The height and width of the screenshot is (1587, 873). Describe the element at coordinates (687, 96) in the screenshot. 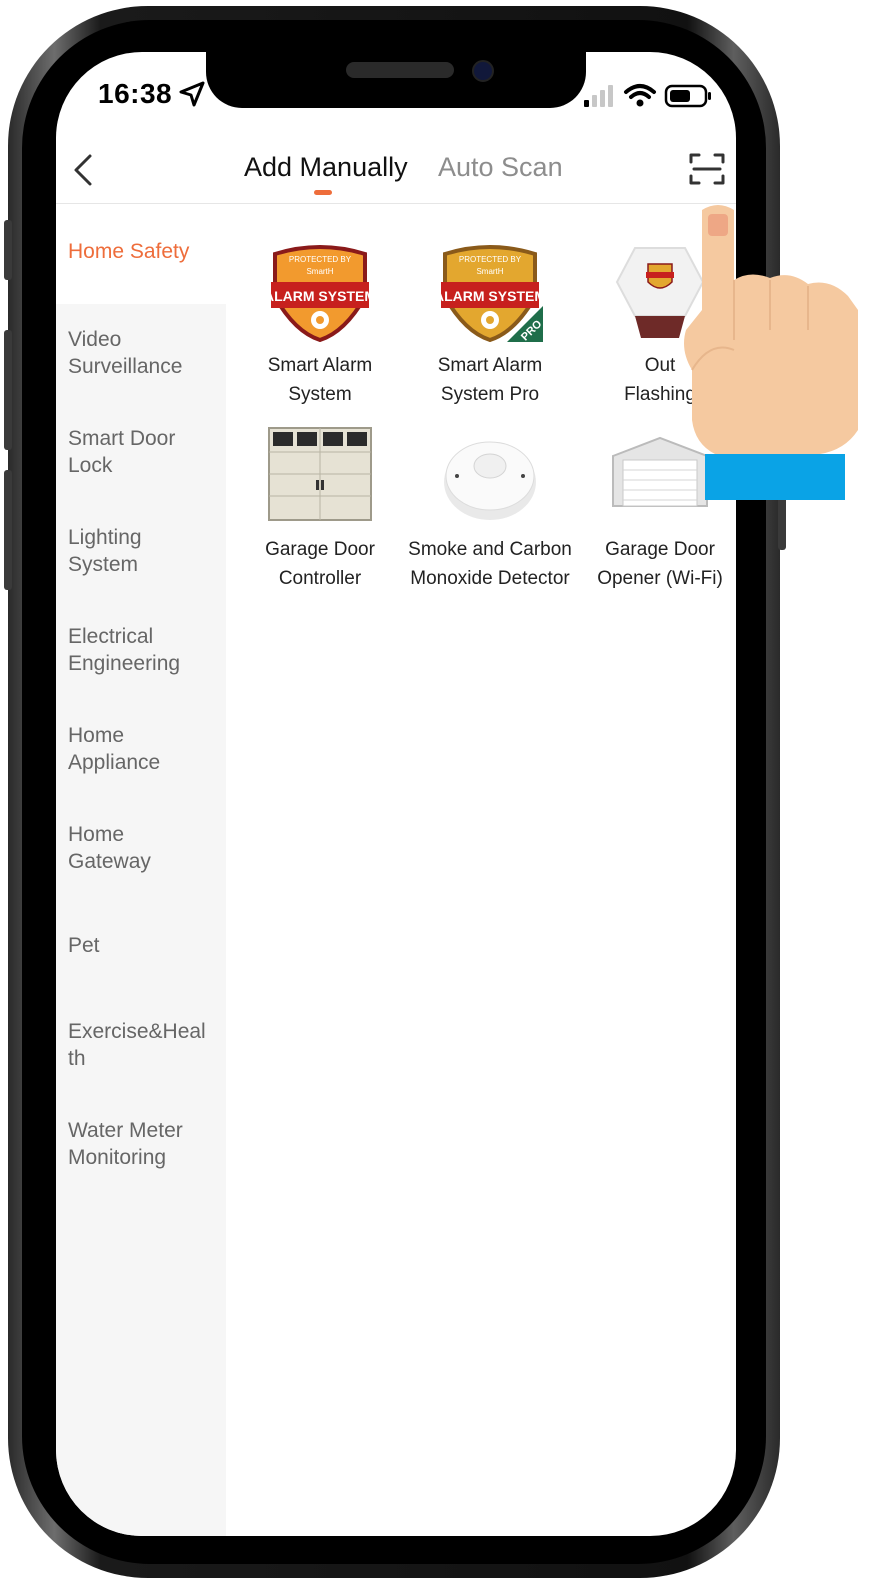

I see `battery-icon` at that location.